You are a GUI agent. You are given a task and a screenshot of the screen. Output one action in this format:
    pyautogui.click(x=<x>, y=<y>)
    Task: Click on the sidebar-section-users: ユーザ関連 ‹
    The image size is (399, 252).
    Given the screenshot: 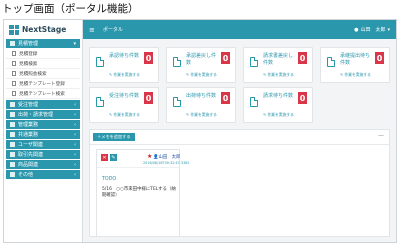 What is the action you would take?
    pyautogui.click(x=43, y=144)
    